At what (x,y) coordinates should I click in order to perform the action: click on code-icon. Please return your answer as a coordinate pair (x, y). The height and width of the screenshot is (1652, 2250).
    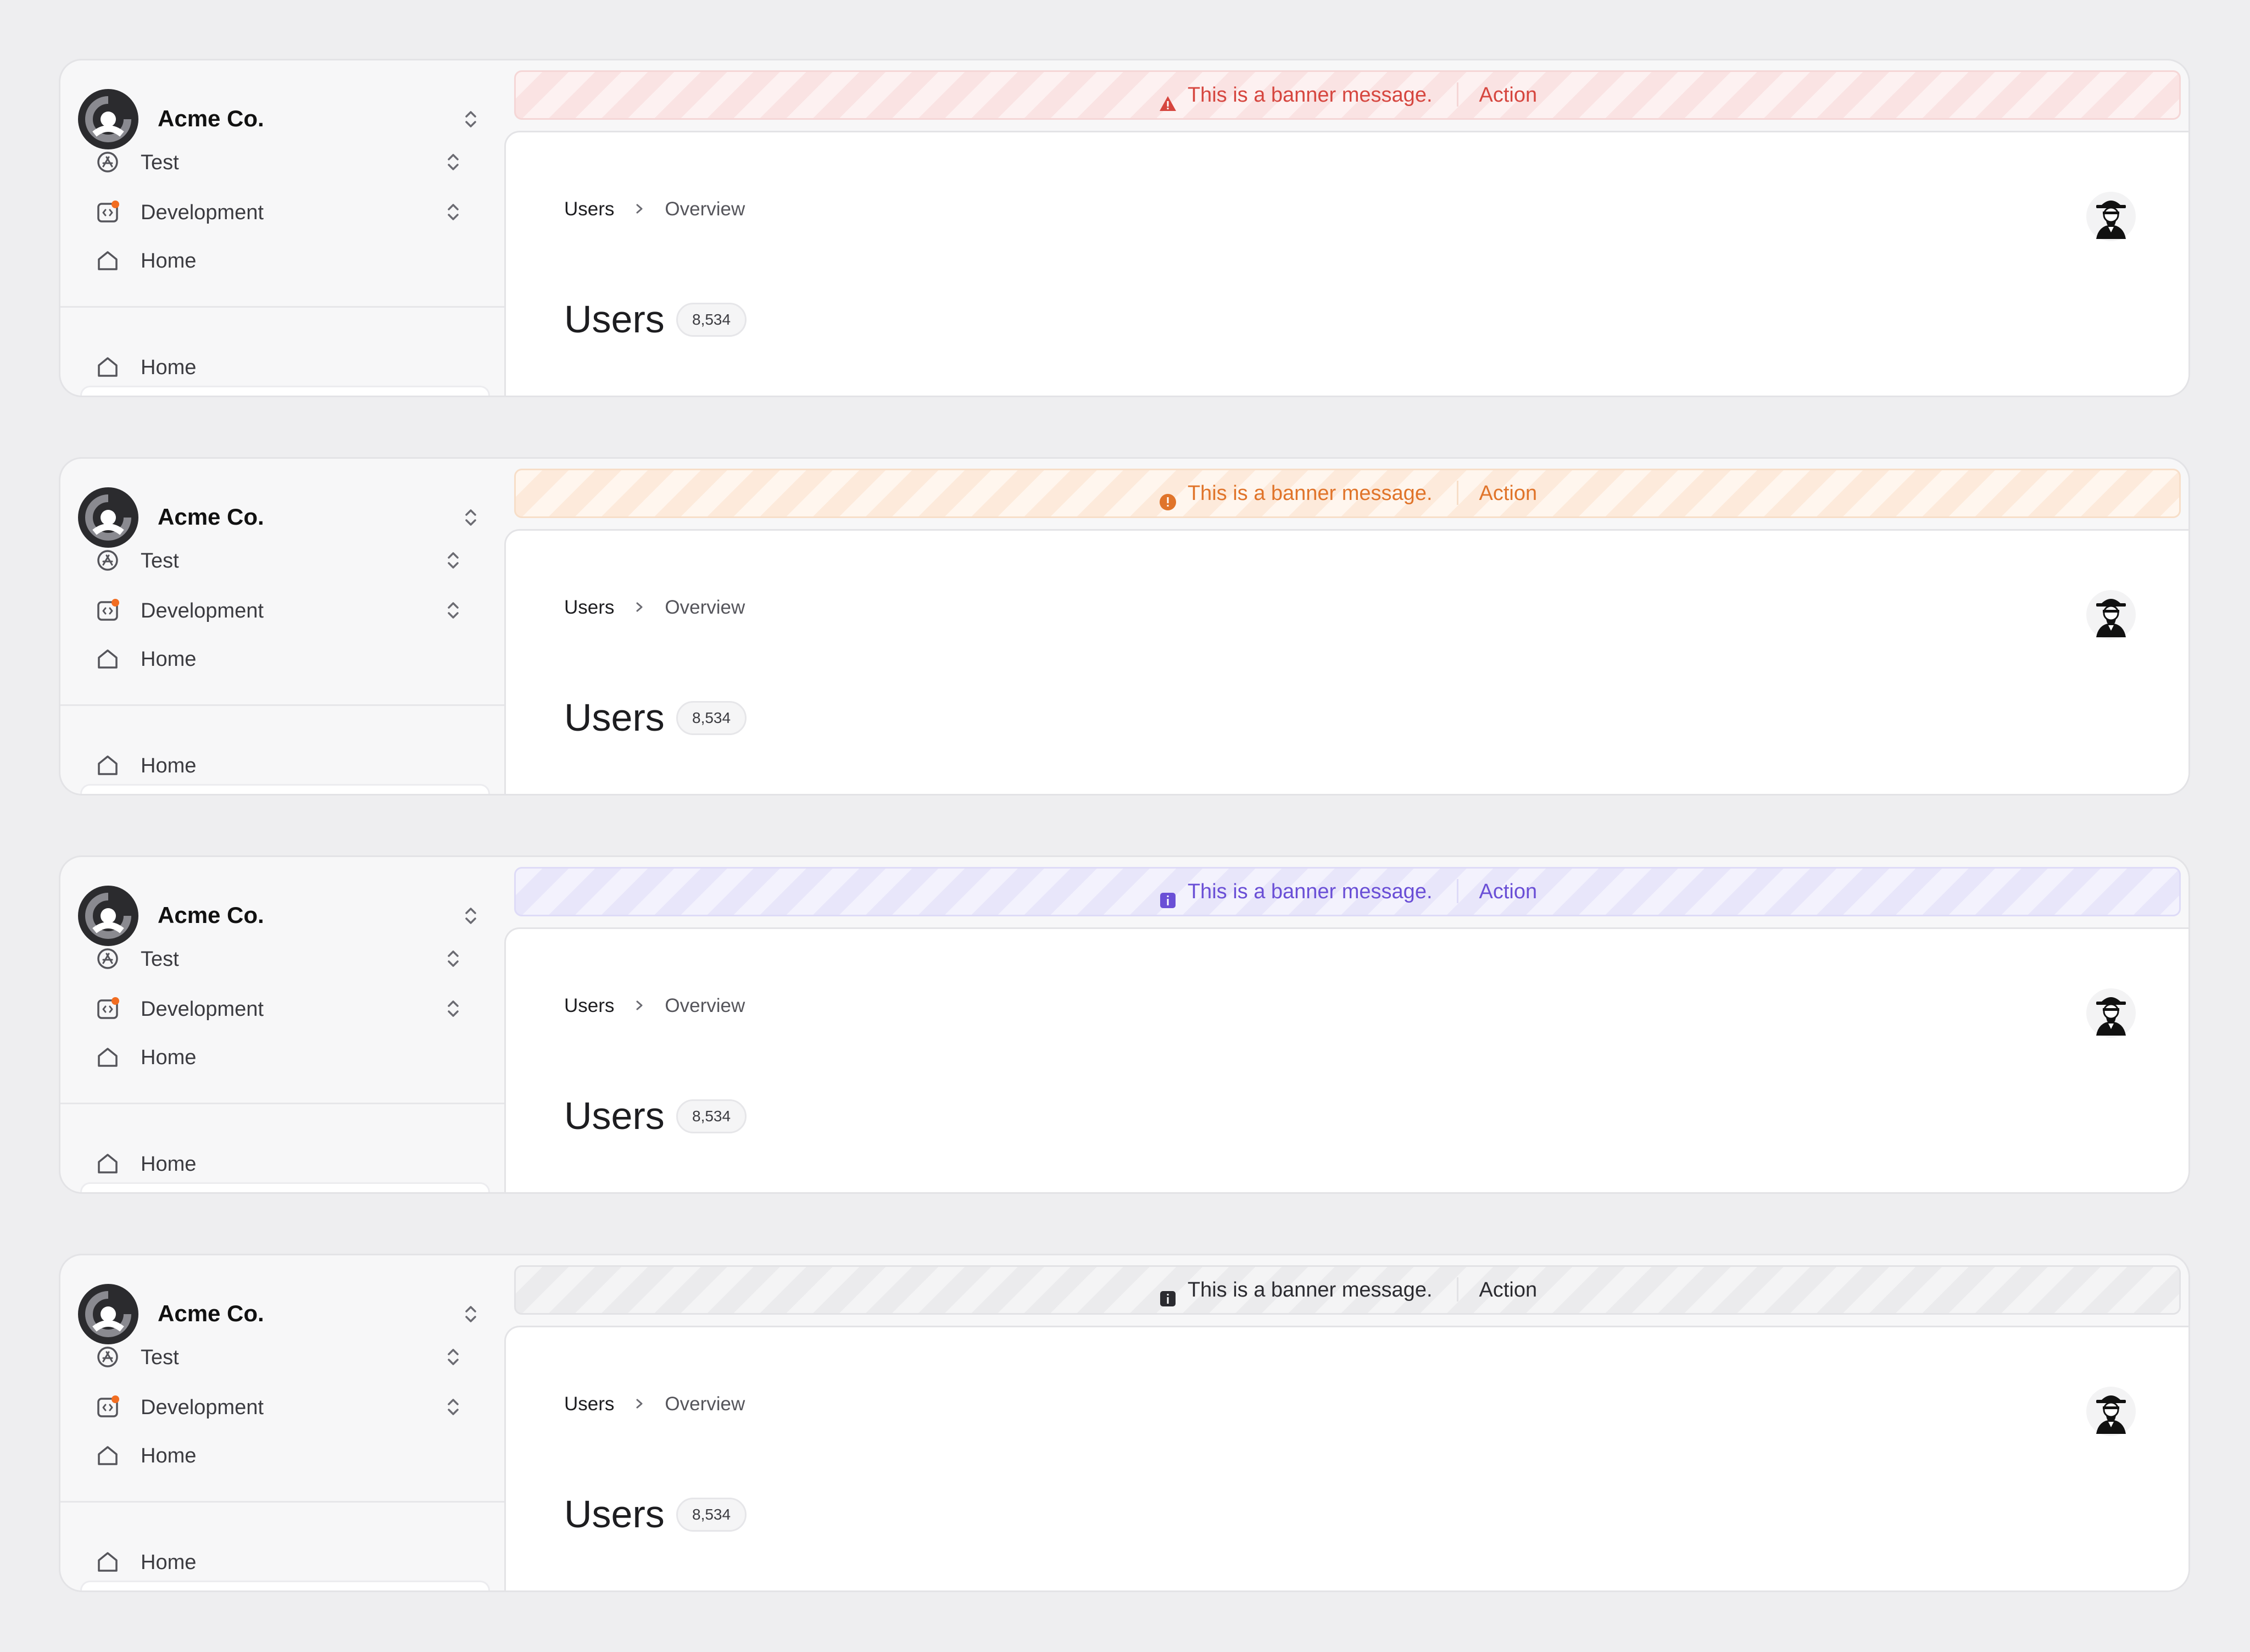
    Looking at the image, I should click on (108, 212).